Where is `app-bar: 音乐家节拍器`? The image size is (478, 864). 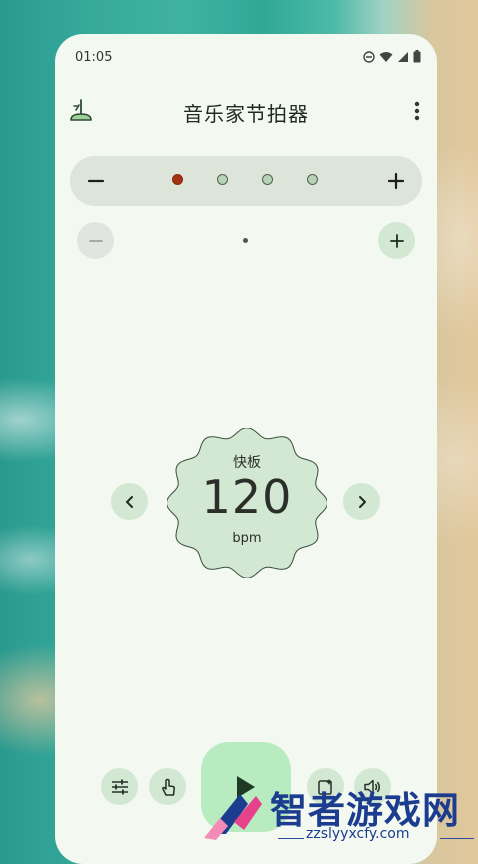
app-bar: 音乐家节拍器 is located at coordinates (246, 112).